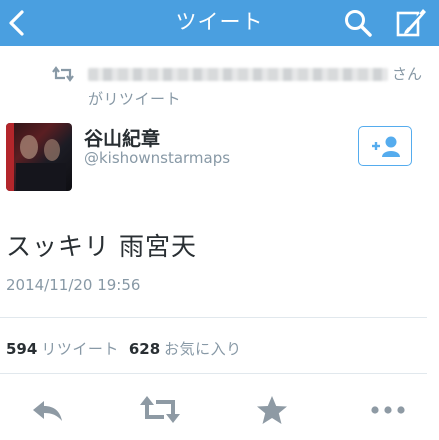  I want to click on navigation-bar: ツイート, so click(219, 23).